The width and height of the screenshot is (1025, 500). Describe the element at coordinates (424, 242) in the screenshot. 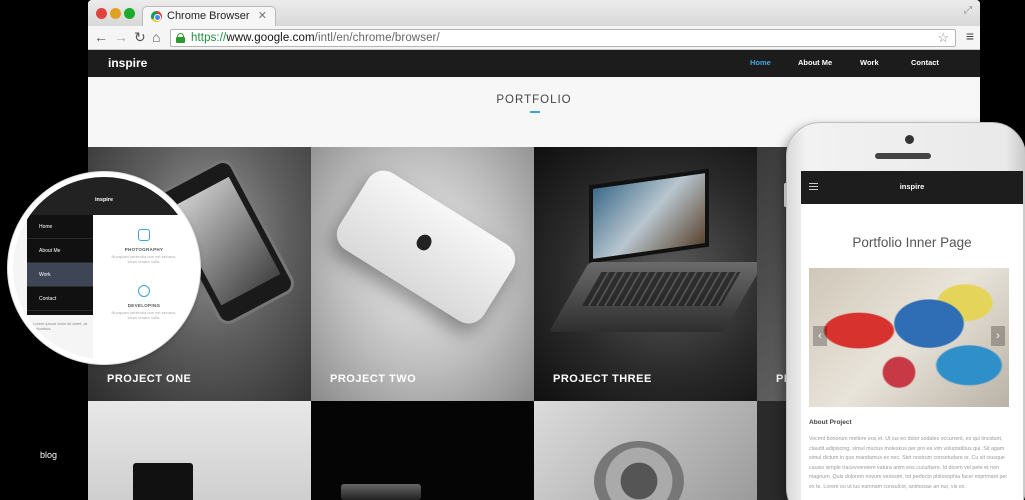

I see `apple-logo-icon` at that location.